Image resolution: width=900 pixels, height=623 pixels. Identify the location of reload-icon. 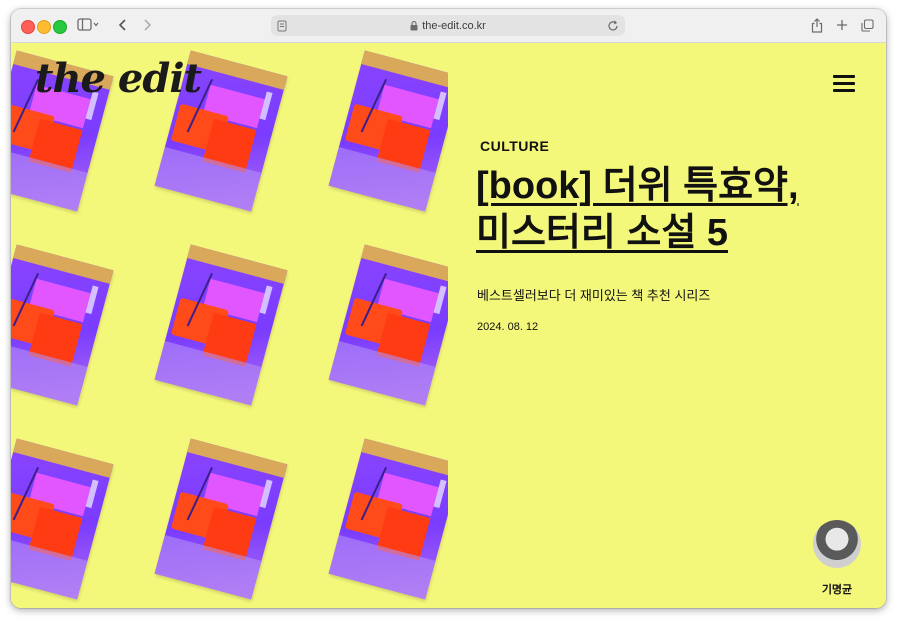
(613, 28).